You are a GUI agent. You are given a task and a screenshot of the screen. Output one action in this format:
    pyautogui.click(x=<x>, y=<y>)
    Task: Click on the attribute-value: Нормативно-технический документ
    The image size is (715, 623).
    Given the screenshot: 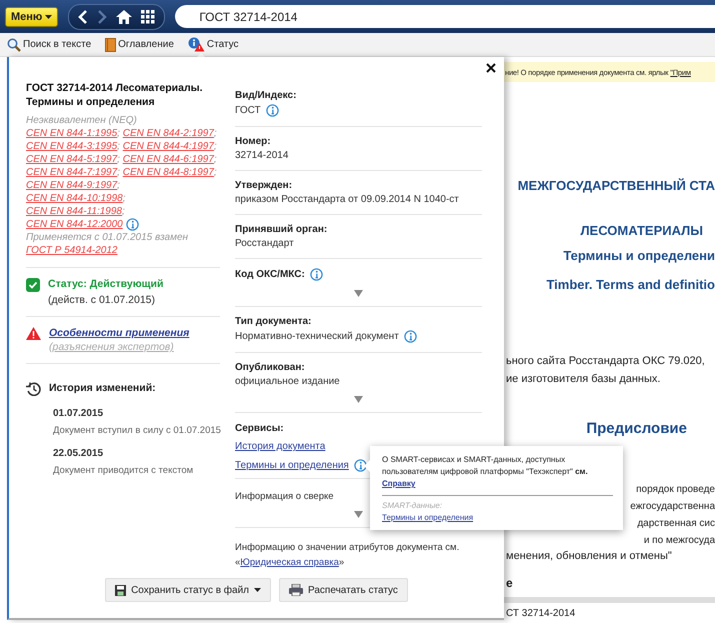 What is the action you would take?
    pyautogui.click(x=317, y=336)
    